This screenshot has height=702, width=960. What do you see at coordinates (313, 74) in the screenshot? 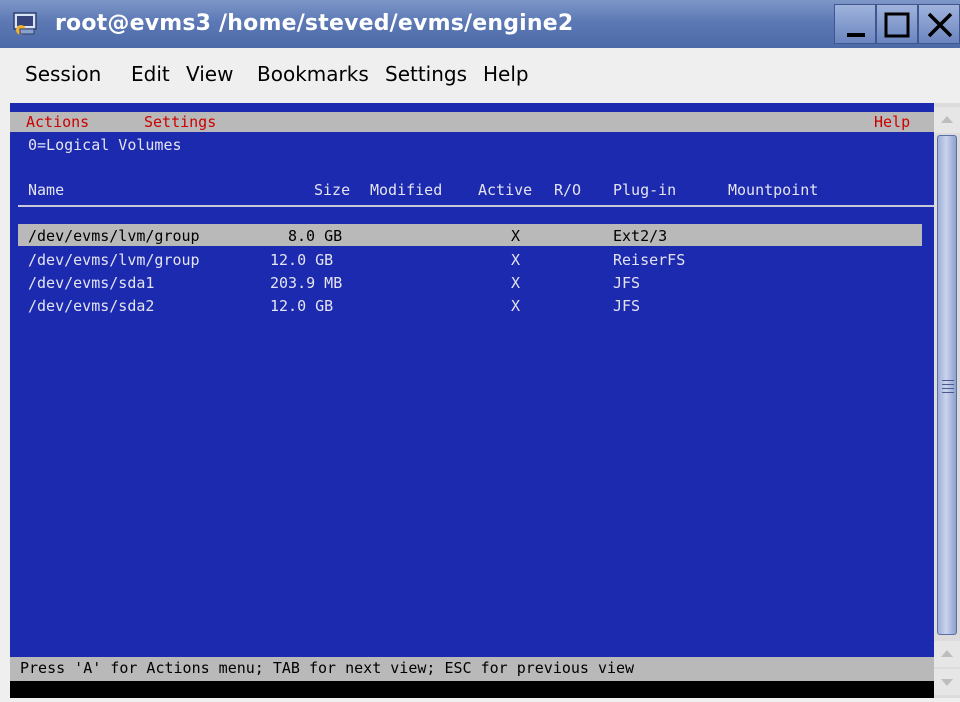
I see `menu-bookmarks: Bookmarks` at bounding box center [313, 74].